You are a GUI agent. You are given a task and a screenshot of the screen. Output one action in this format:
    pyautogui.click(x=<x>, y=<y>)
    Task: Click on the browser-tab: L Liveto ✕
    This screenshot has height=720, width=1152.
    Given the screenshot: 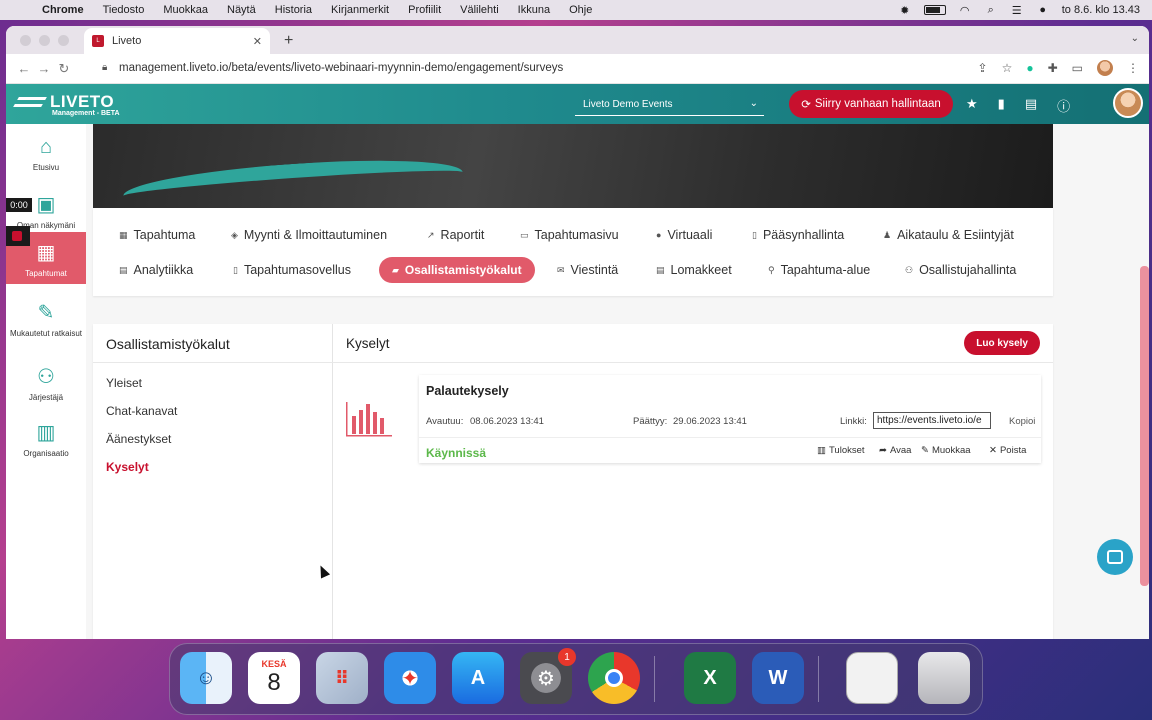 What is the action you would take?
    pyautogui.click(x=177, y=41)
    